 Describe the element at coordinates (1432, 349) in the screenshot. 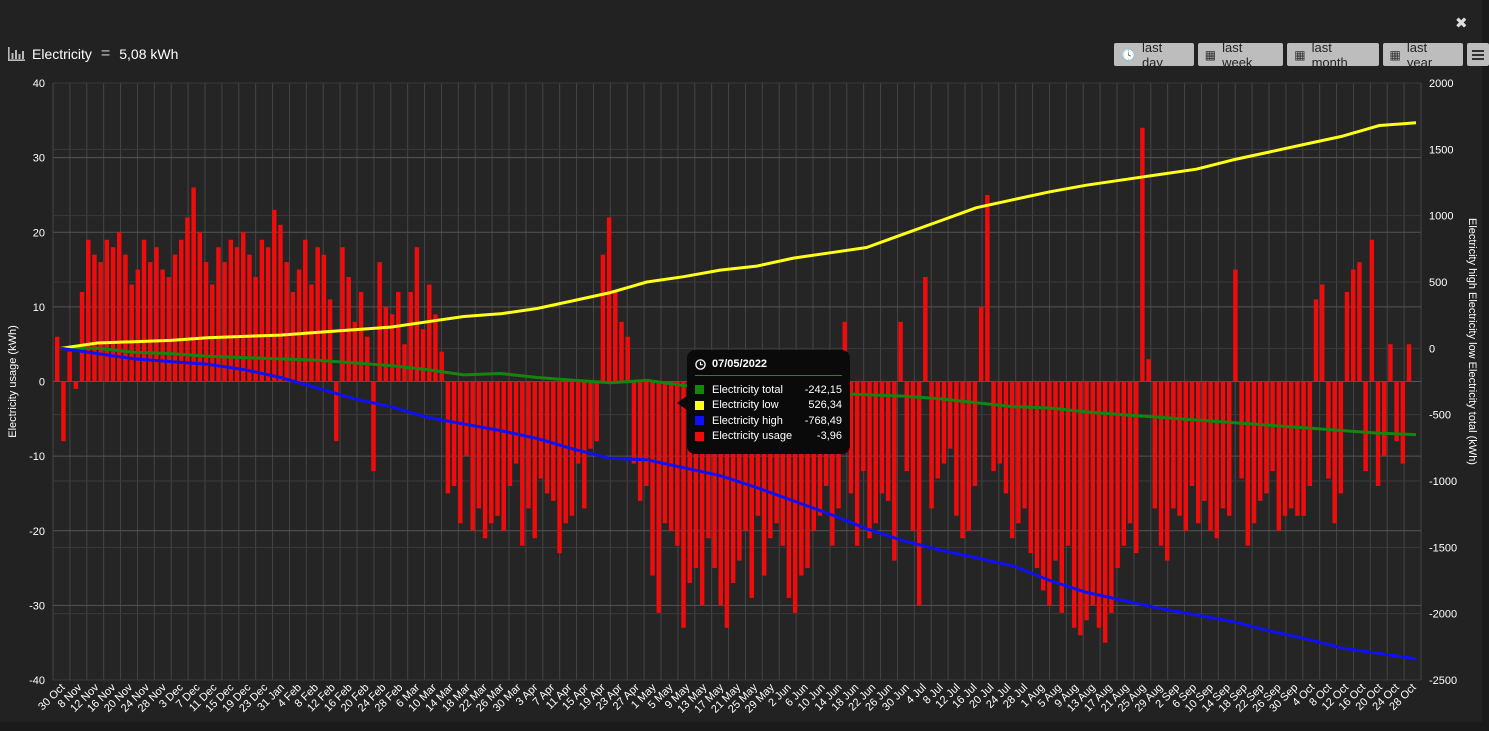

I see `y-right-tick-label: 0` at that location.